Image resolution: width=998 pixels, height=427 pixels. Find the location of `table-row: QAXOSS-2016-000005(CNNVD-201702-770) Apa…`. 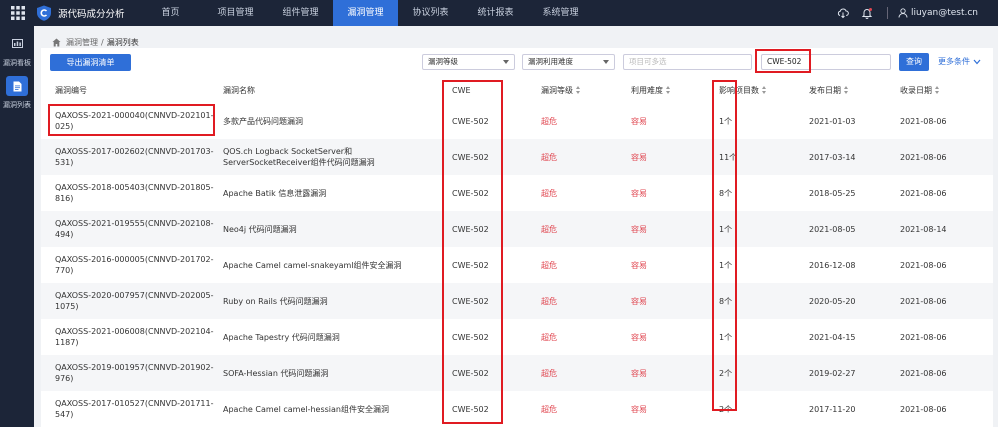

table-row: QAXOSS-2016-000005(CNNVD-201702-770) Apa… is located at coordinates (517, 265).